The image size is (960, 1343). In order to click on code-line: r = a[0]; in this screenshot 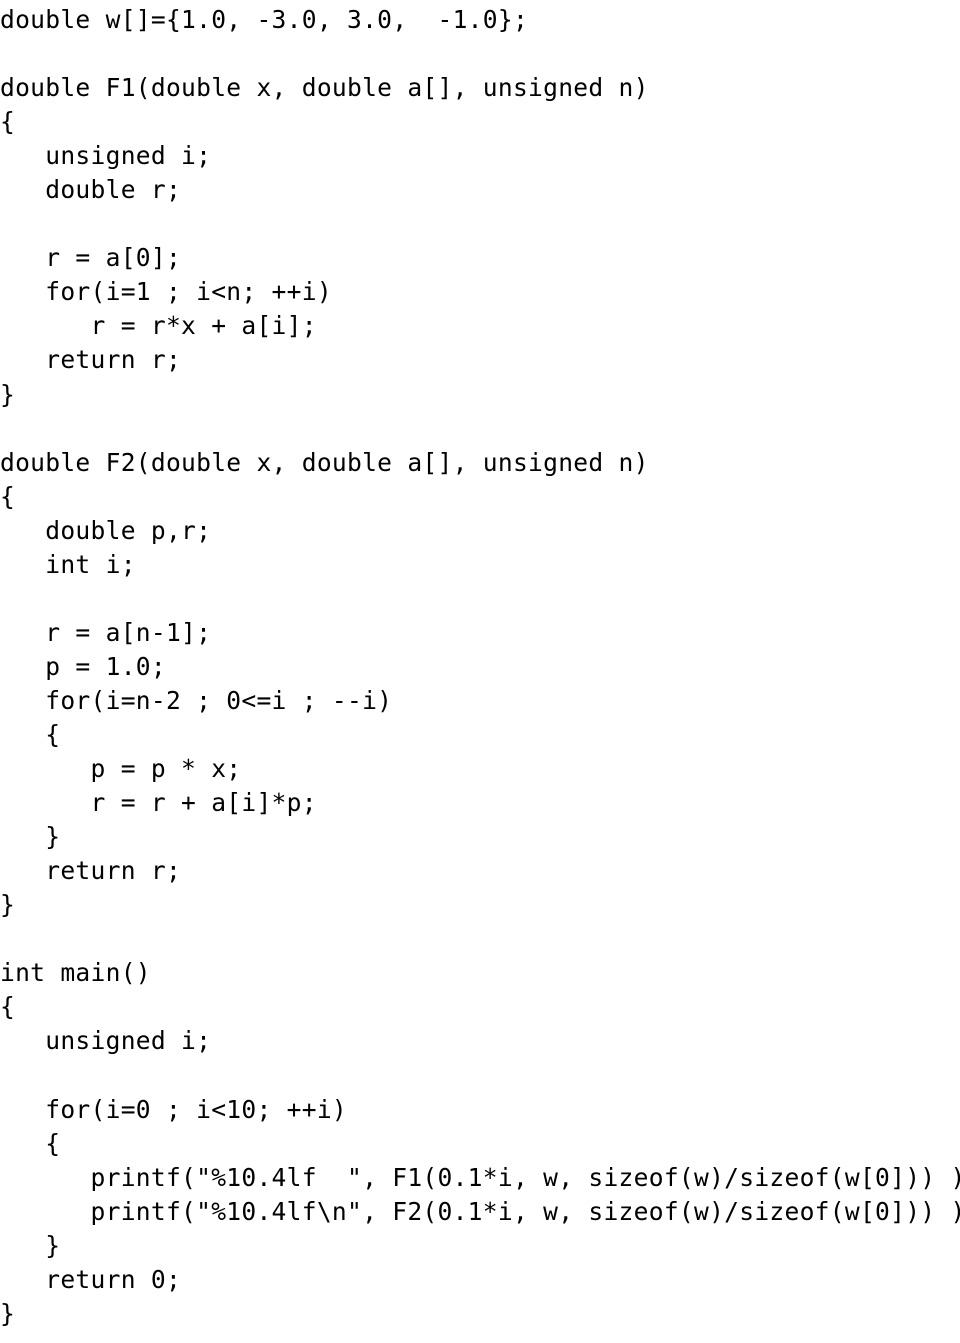, I will do `click(91, 258)`.